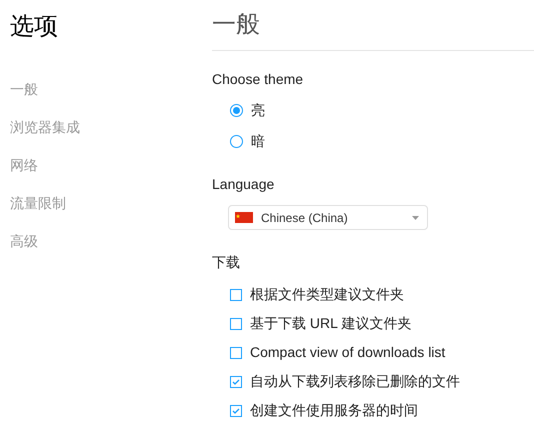 This screenshot has width=534, height=431. What do you see at coordinates (38, 203) in the screenshot?
I see `sidebar-item: 流量限制` at bounding box center [38, 203].